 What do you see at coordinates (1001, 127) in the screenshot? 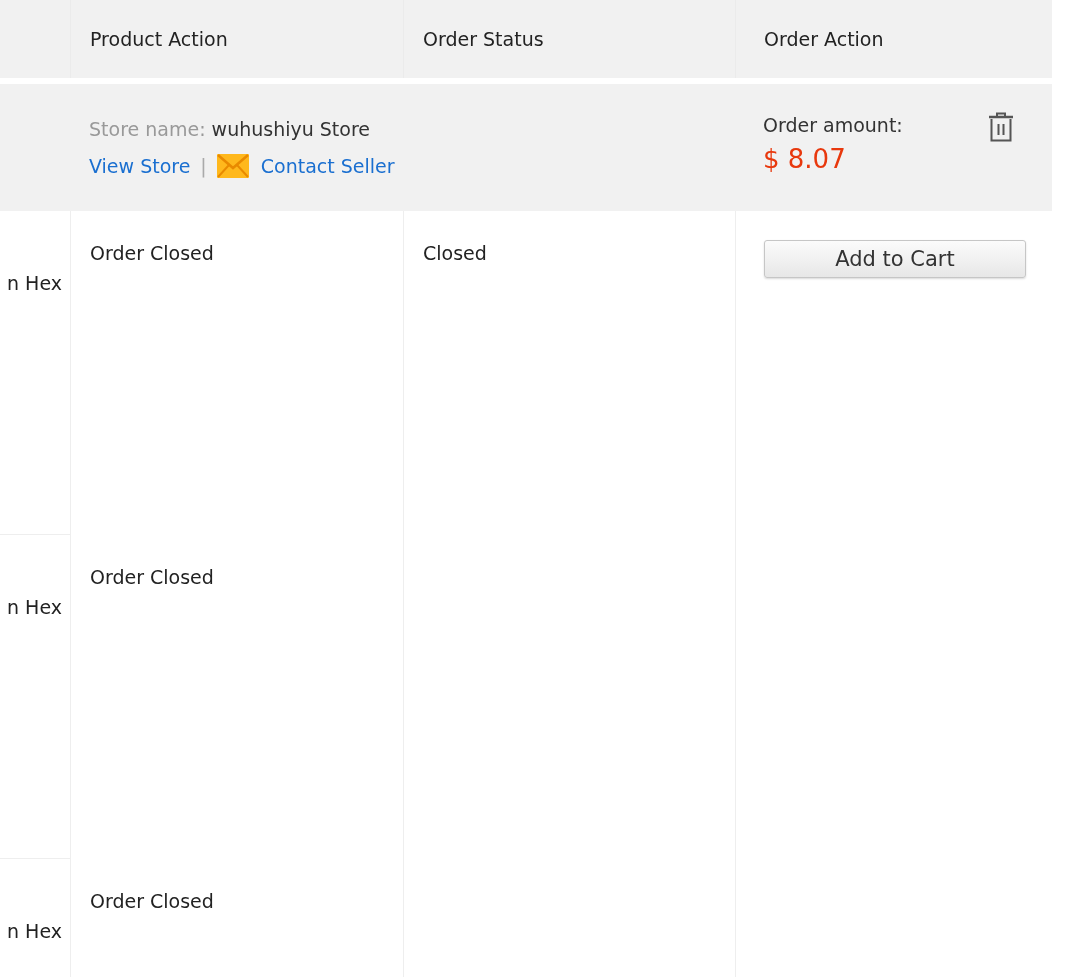
I see `trash-icon` at bounding box center [1001, 127].